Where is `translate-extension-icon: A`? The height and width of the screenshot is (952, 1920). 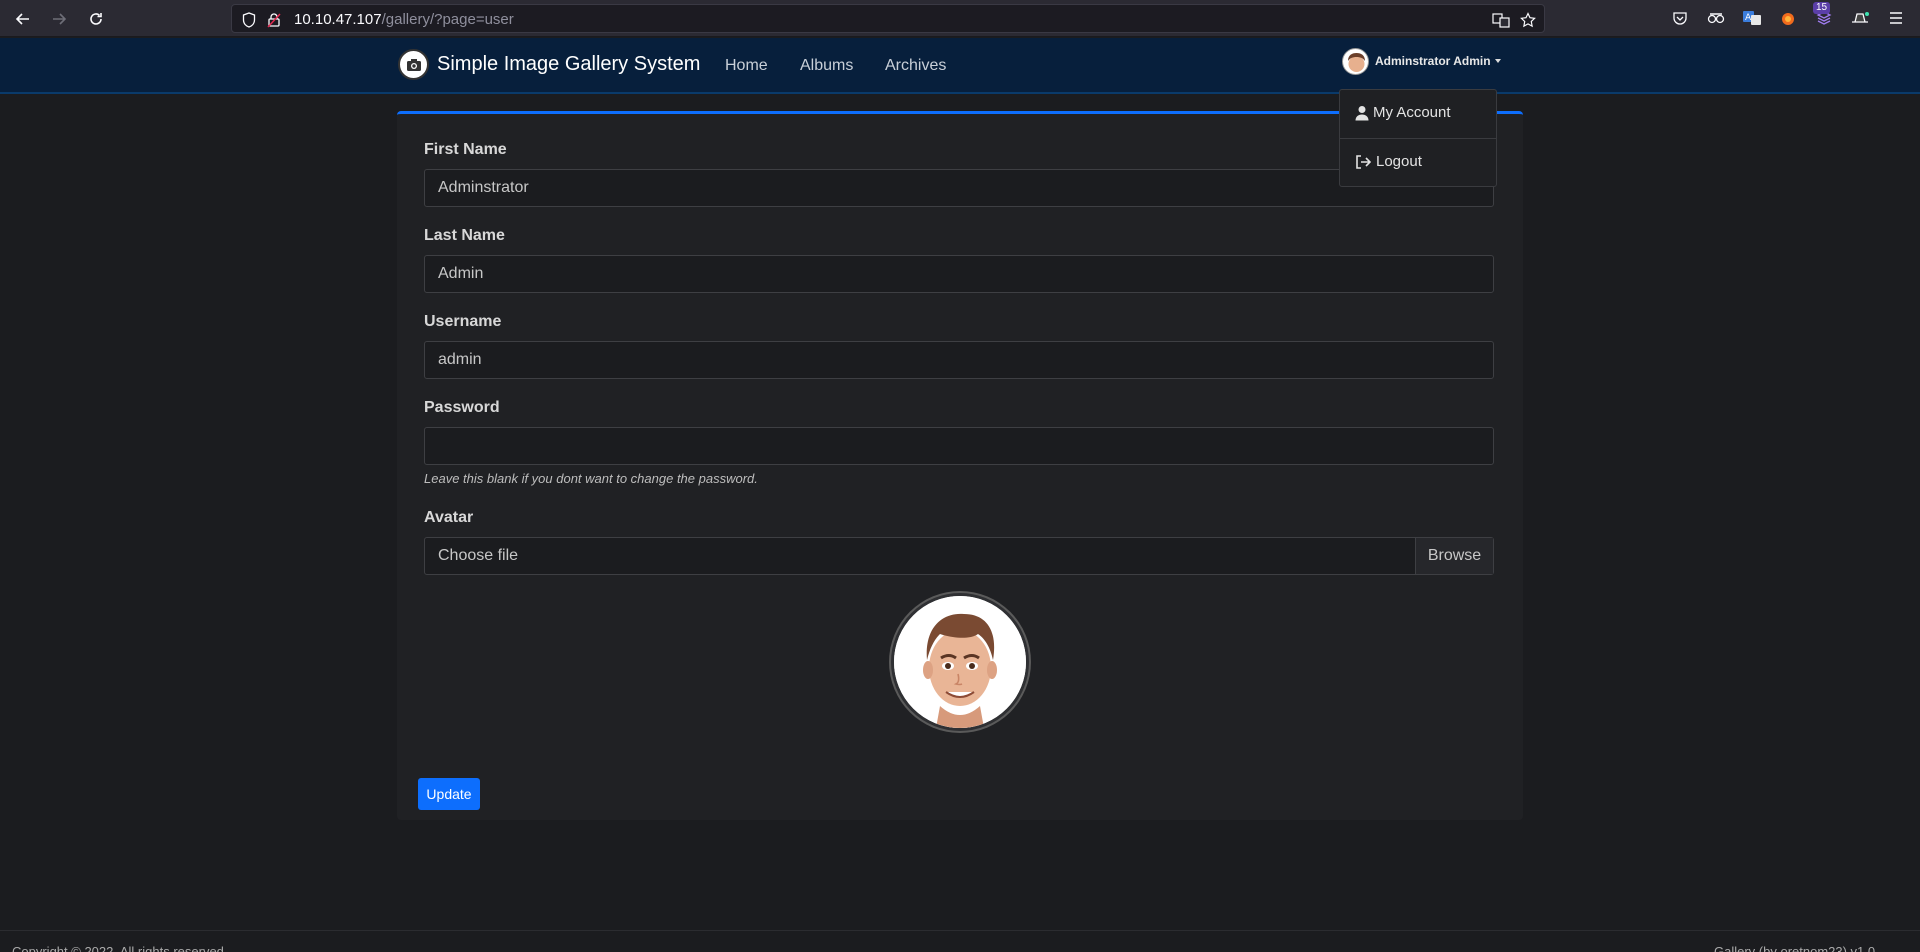 translate-extension-icon: A is located at coordinates (1752, 18).